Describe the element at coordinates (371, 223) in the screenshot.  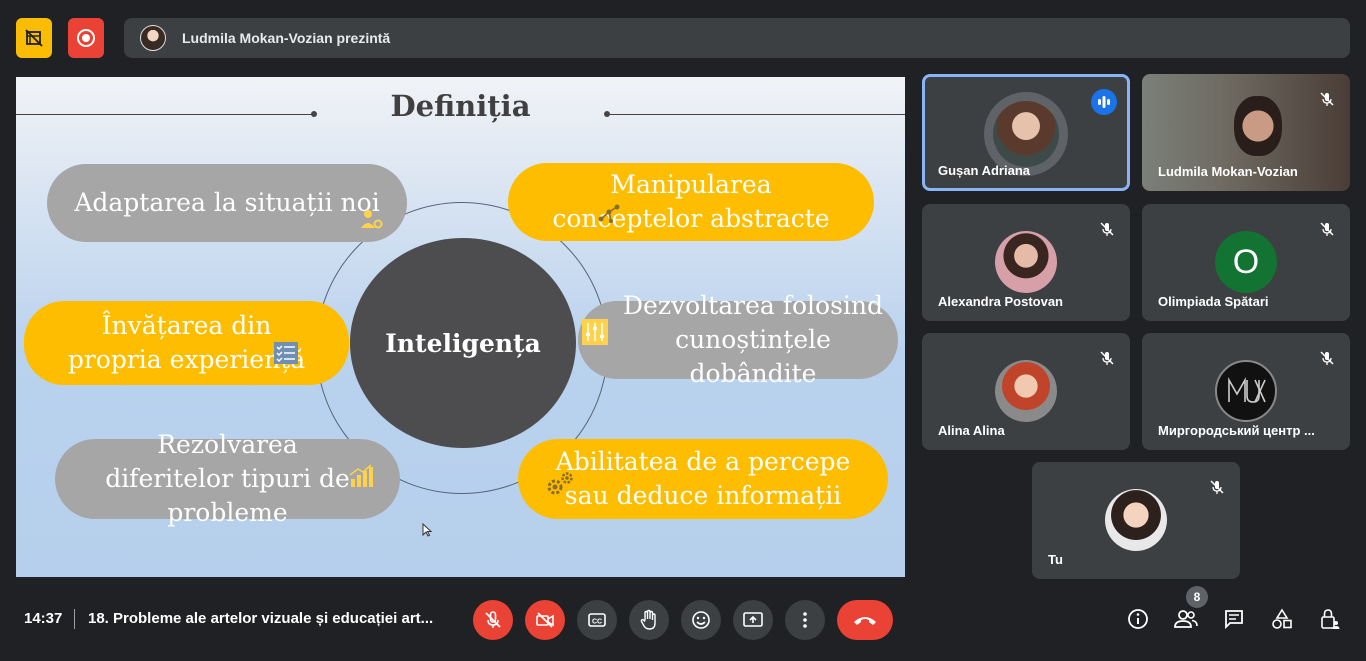
I see `user-gear-icon` at that location.